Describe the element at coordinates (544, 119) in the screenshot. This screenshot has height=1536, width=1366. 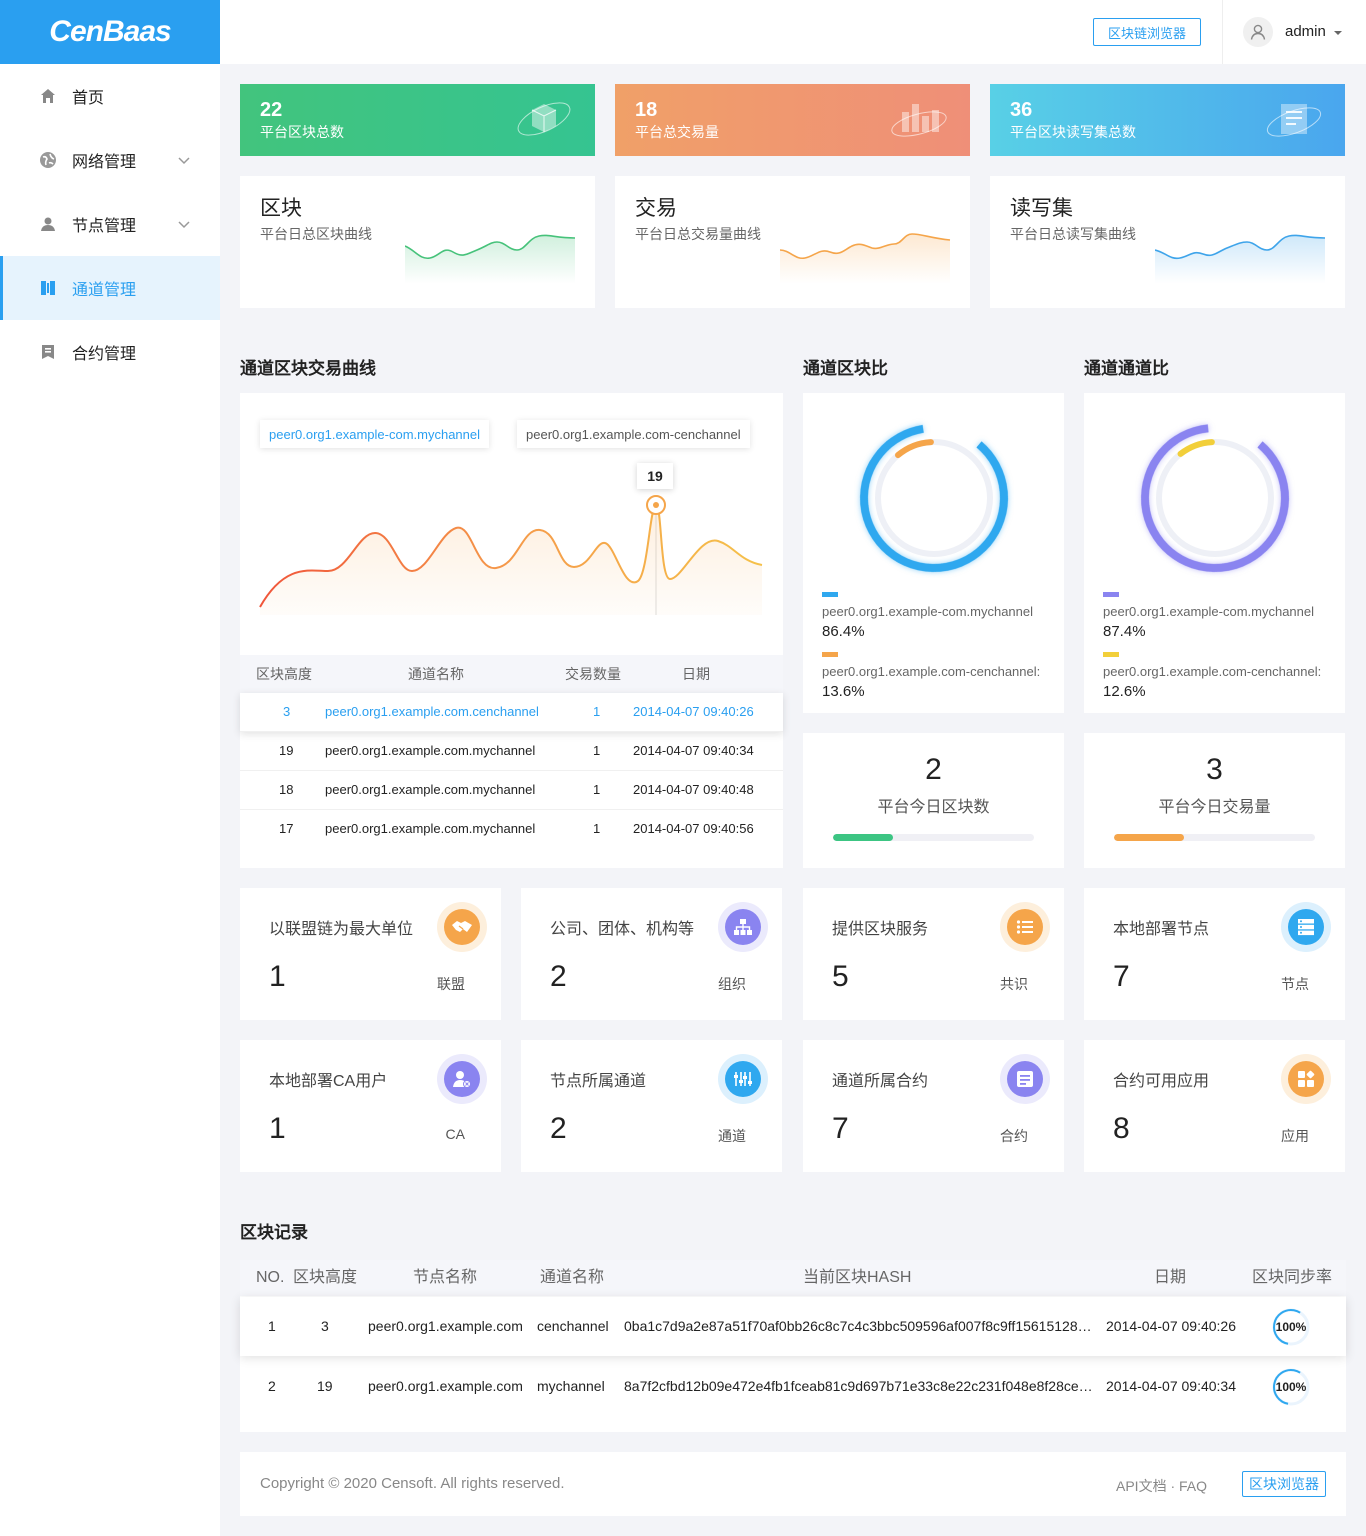
I see `cube-icon` at that location.